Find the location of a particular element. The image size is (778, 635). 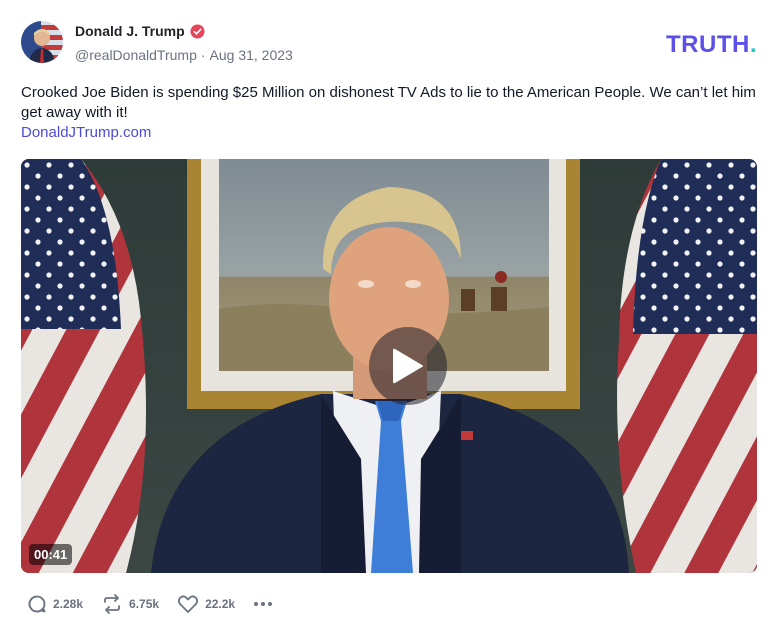

play-icon is located at coordinates (408, 366).